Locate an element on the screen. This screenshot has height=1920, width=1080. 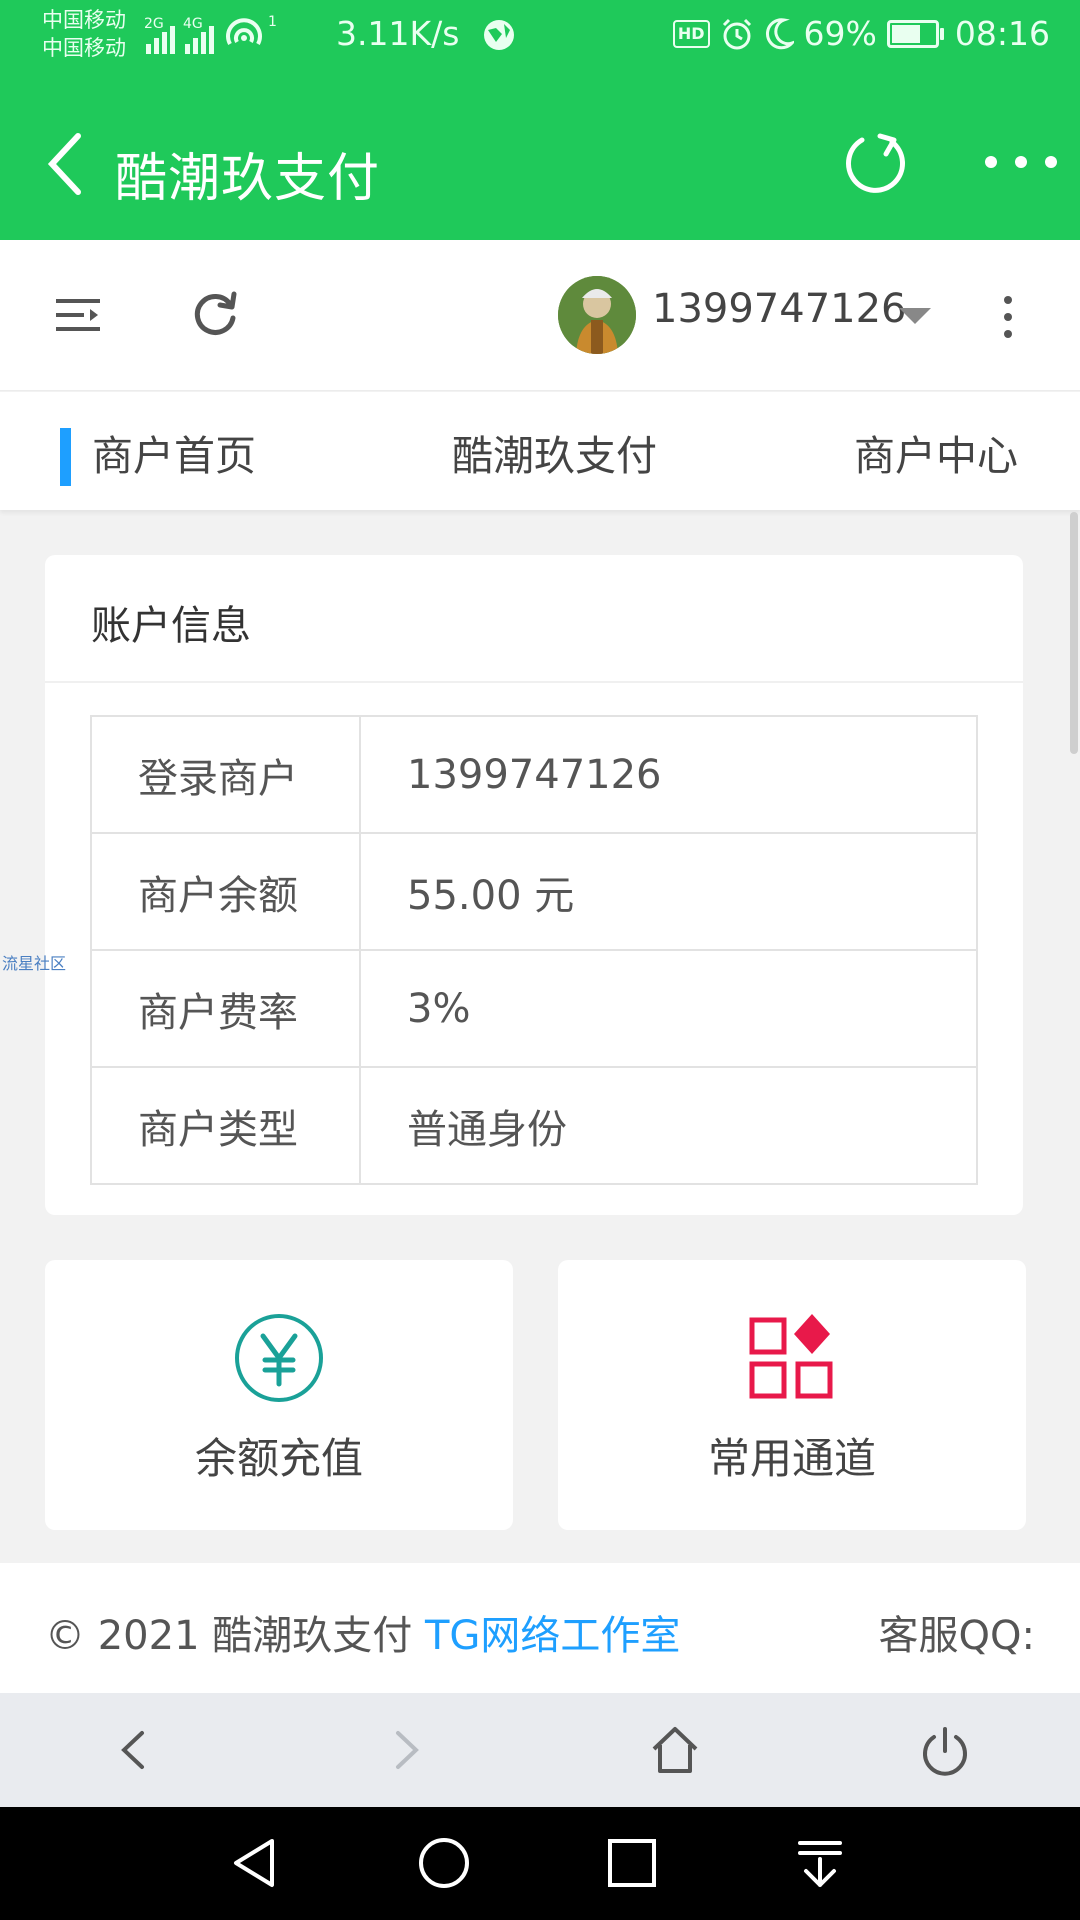
hotspot-icon is located at coordinates (244, 31).